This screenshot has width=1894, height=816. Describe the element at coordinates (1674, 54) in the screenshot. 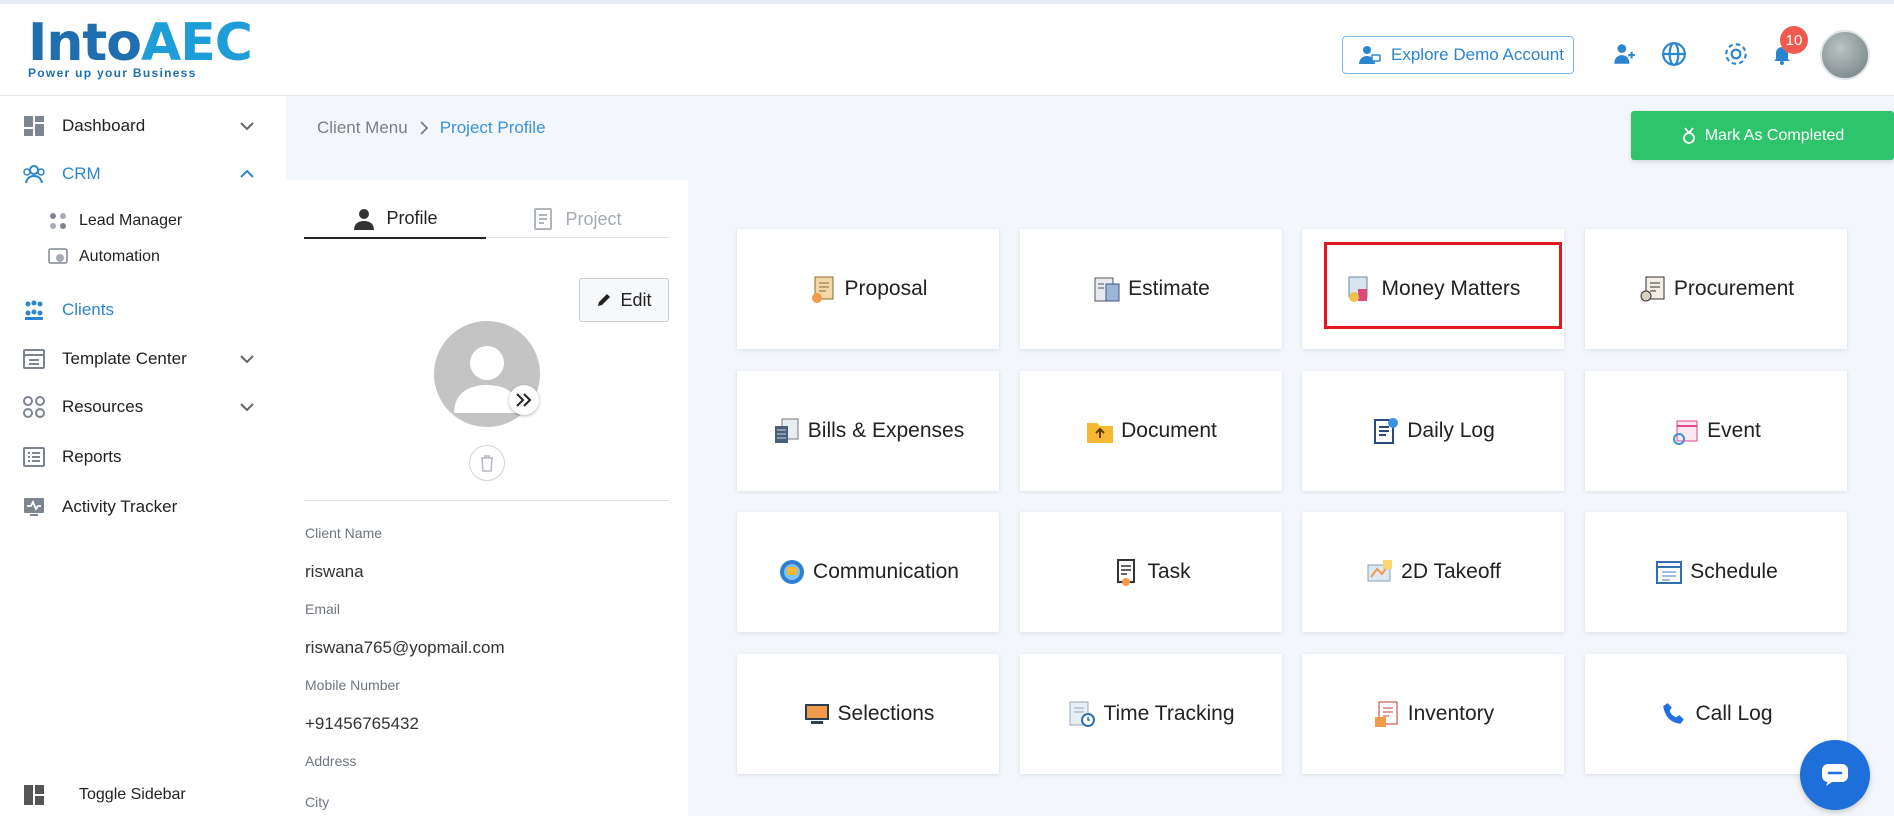

I see `globe-icon` at that location.